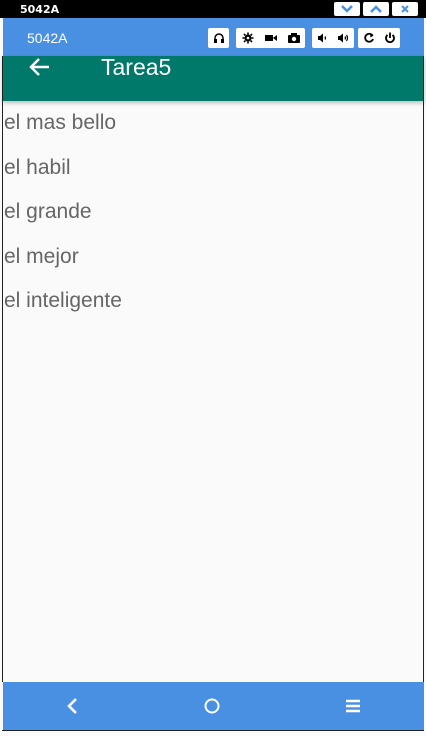 This screenshot has height=736, width=426. I want to click on device-name: 5042A, so click(47, 38).